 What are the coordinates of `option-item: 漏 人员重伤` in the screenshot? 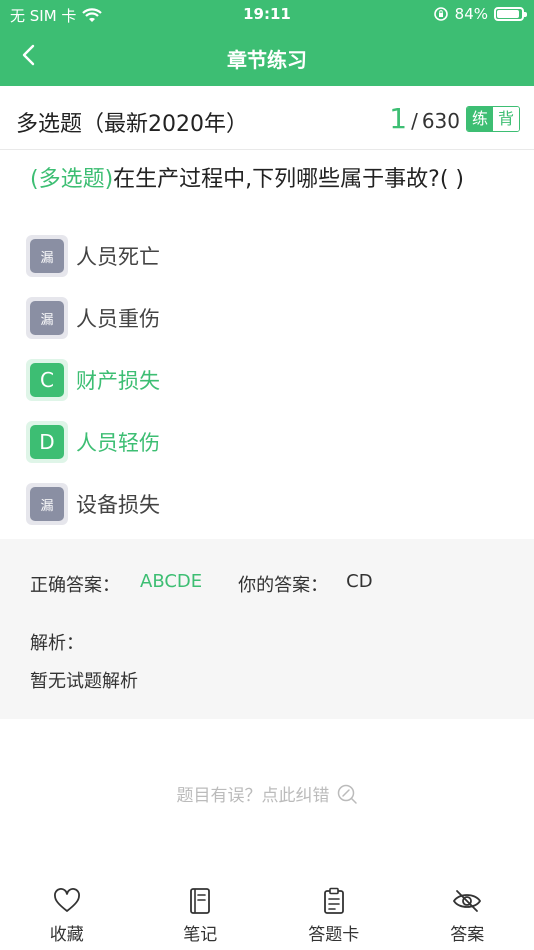 It's located at (266, 318).